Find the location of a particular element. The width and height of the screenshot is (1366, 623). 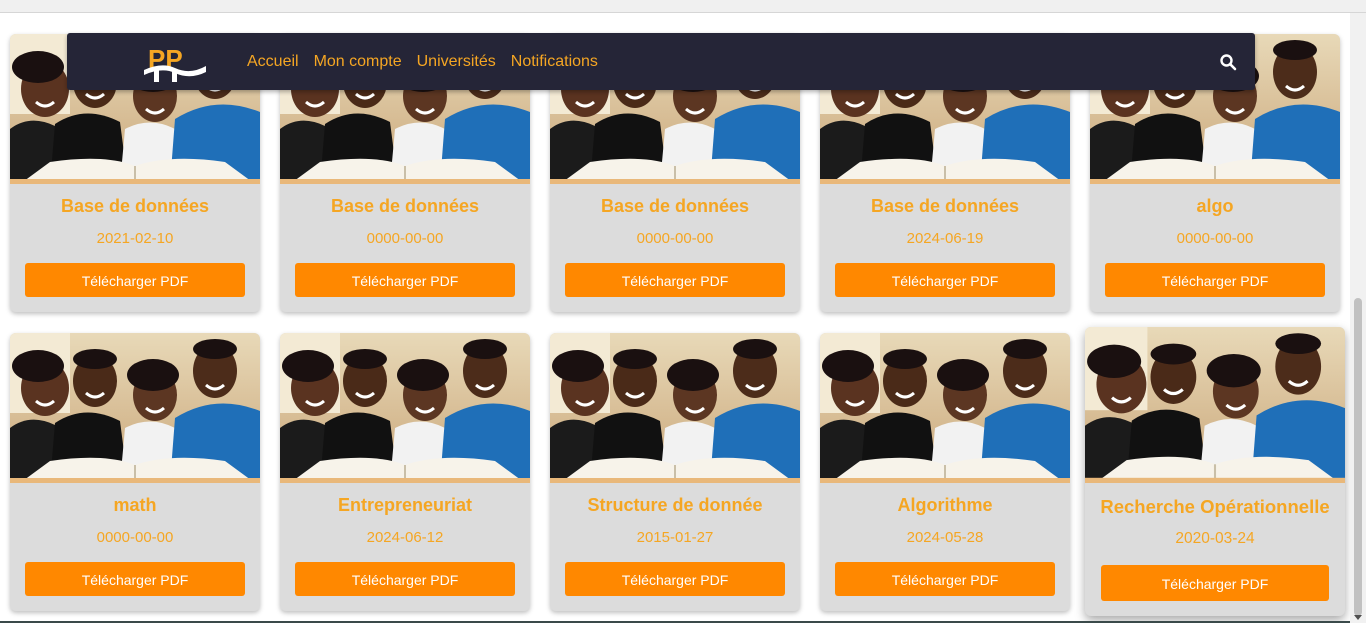

course-card: Algorithme 2024-05-28 Télécharger PDF is located at coordinates (945, 472).